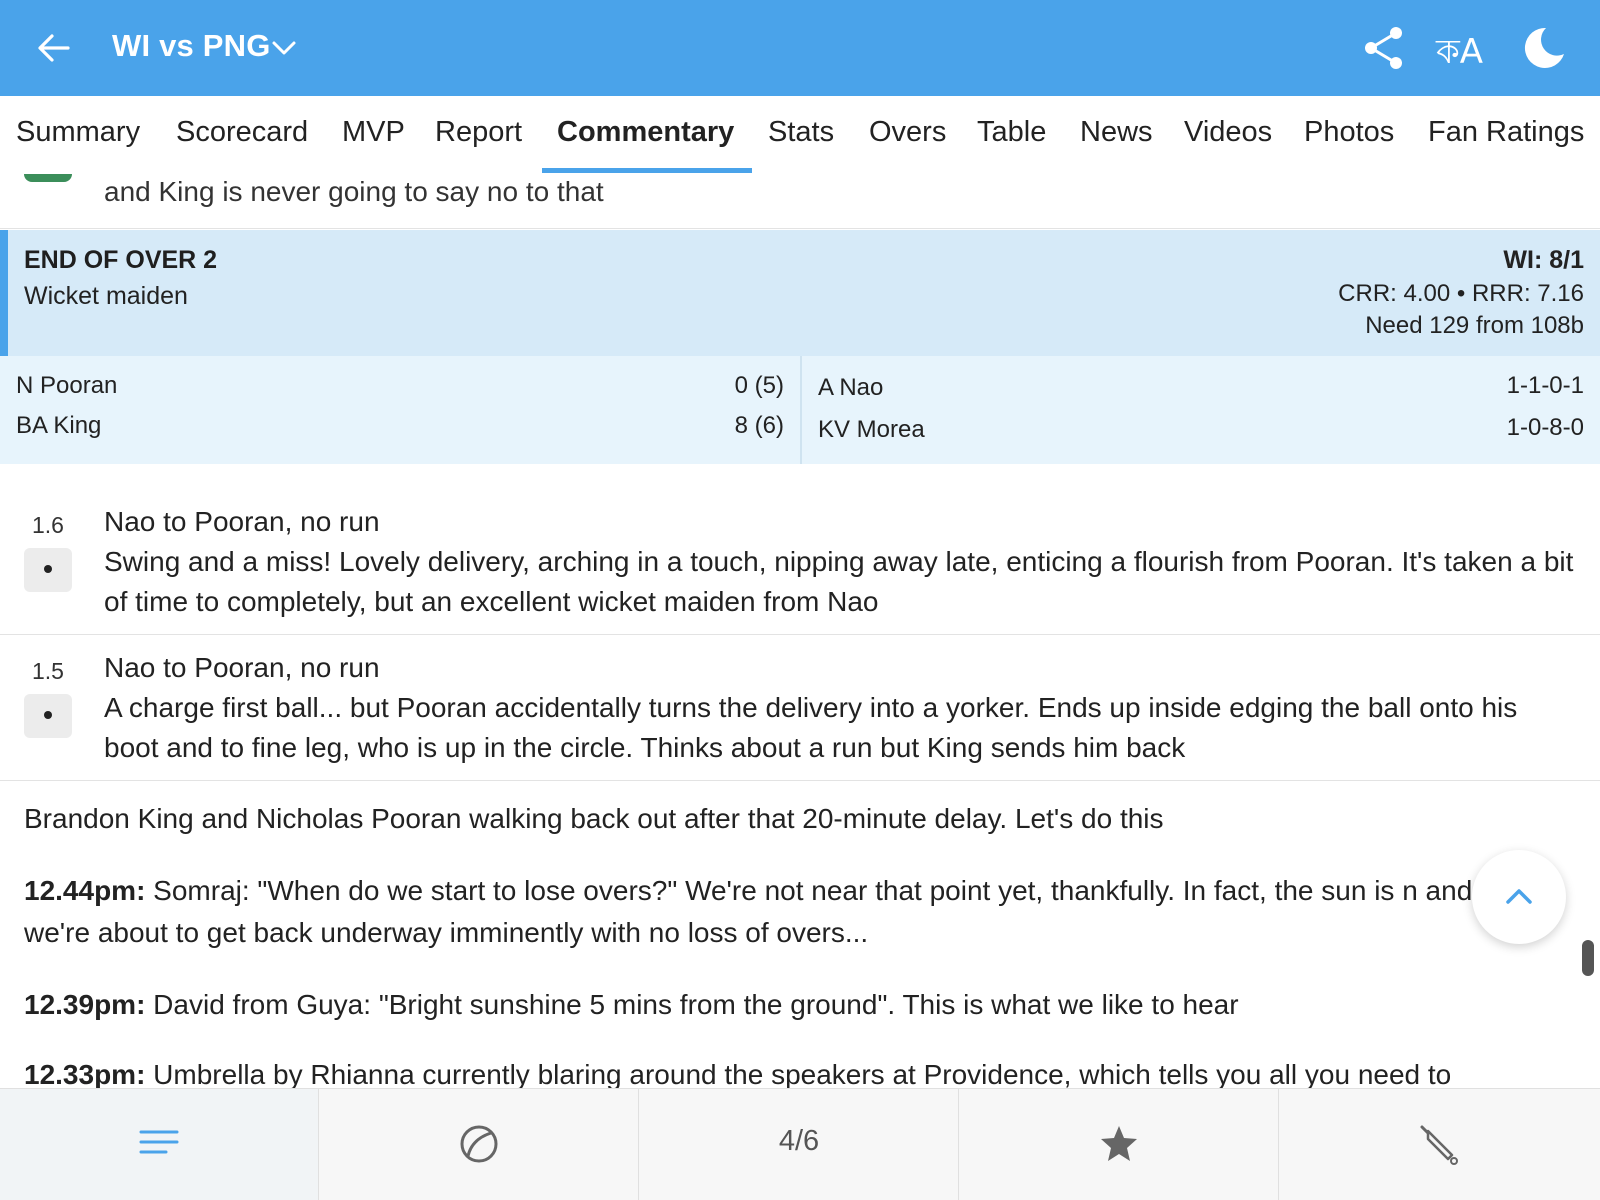  I want to click on tab-summary: Summary, so click(78, 132).